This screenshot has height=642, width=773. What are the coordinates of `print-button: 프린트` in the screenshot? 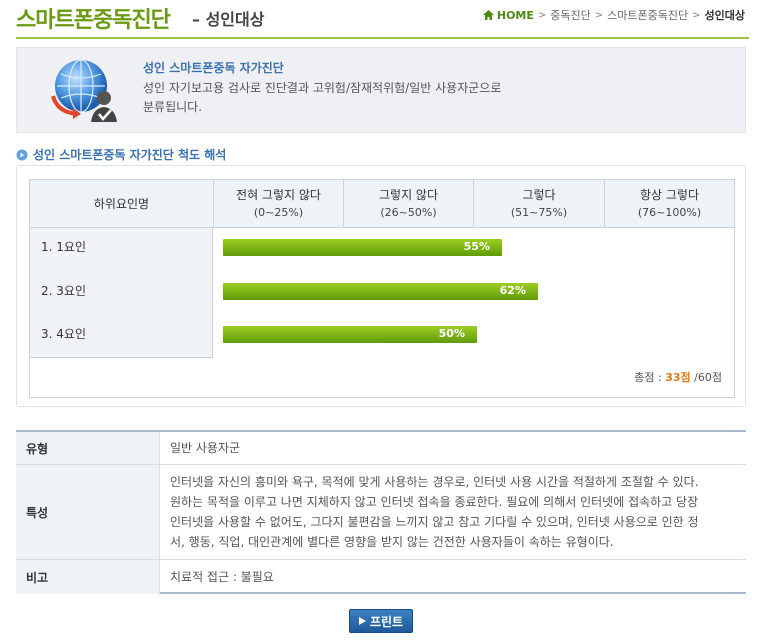 It's located at (381, 621).